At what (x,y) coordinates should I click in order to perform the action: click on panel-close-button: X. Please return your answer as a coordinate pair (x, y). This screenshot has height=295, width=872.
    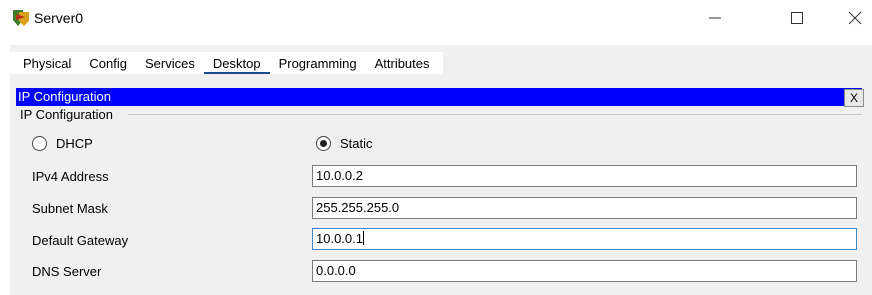
    Looking at the image, I should click on (854, 98).